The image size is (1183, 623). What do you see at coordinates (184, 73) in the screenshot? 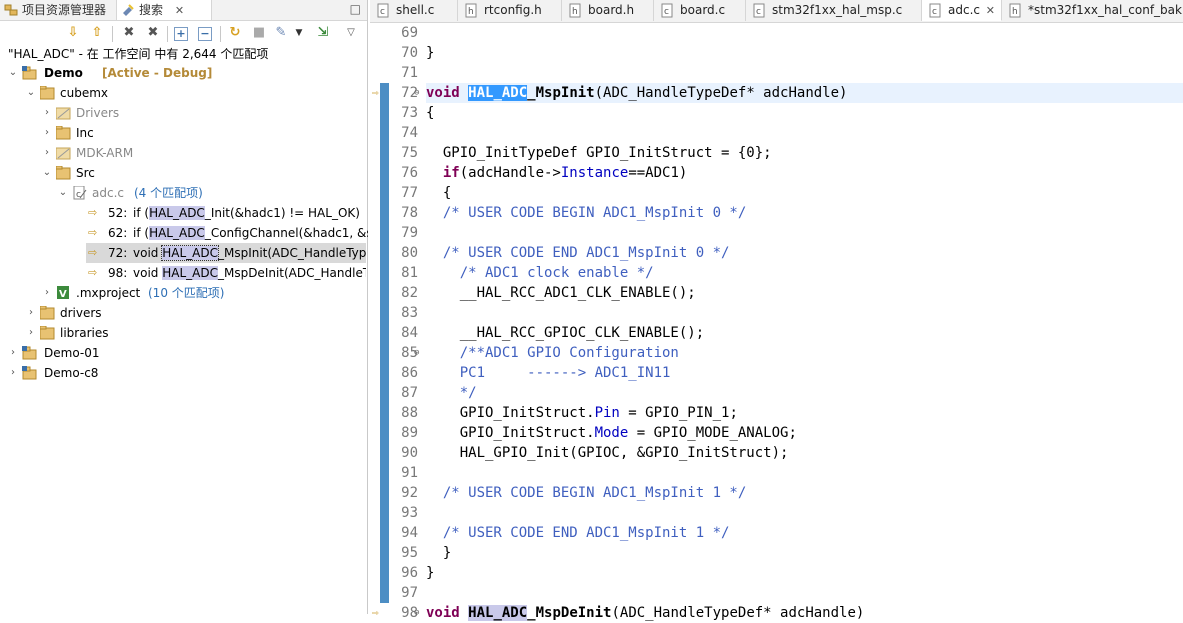
I see `tree-item-demo: ⌄ Demo [Active - Debug]` at bounding box center [184, 73].